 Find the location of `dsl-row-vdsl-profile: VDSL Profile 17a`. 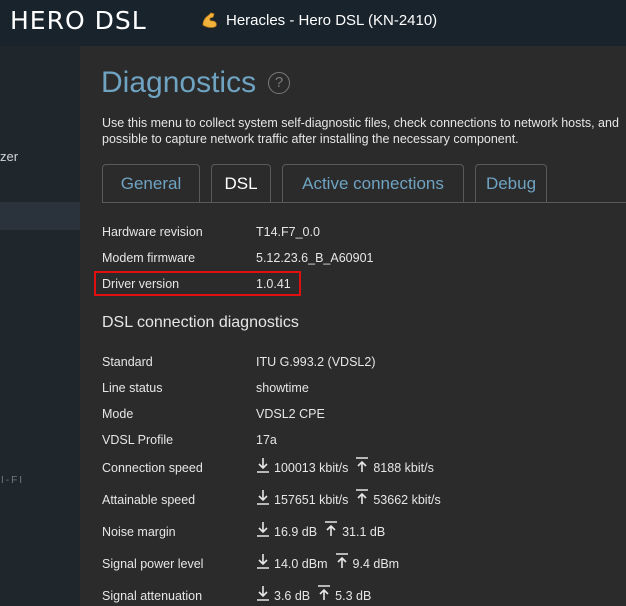

dsl-row-vdsl-profile: VDSL Profile 17a is located at coordinates (189, 440).